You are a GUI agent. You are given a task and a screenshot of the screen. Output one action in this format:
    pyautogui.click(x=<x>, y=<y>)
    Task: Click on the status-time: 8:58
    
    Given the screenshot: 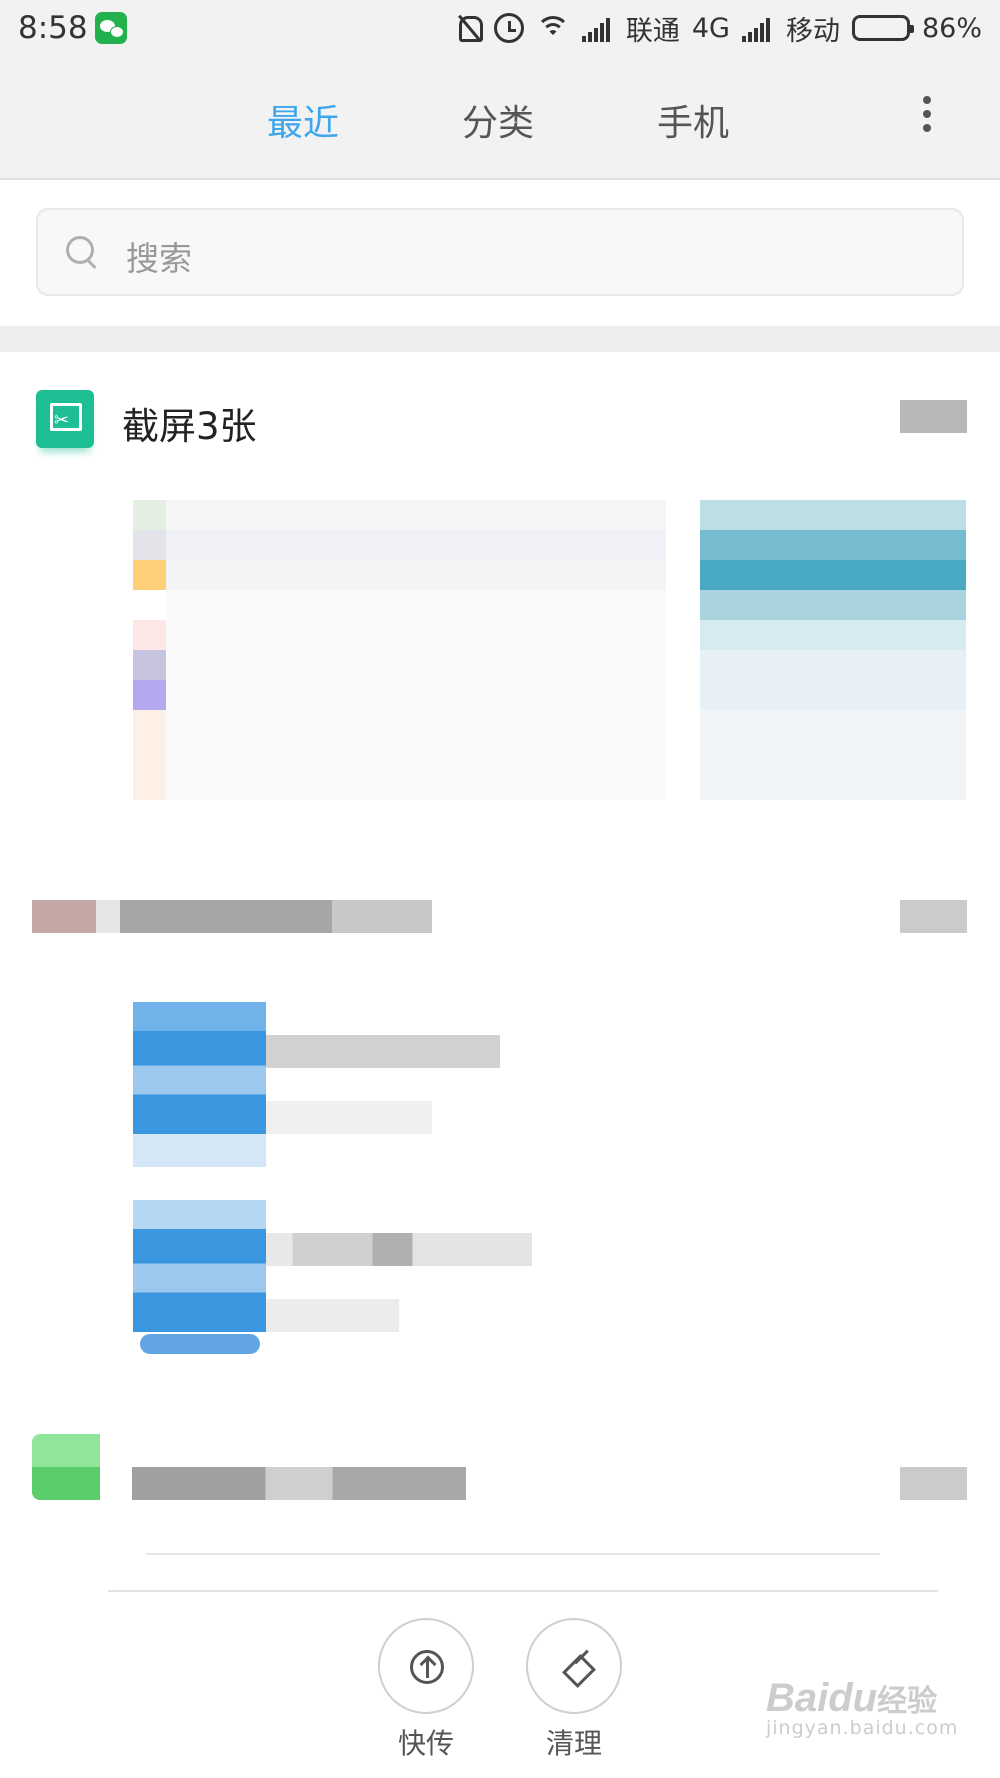 What is the action you would take?
    pyautogui.click(x=53, y=28)
    